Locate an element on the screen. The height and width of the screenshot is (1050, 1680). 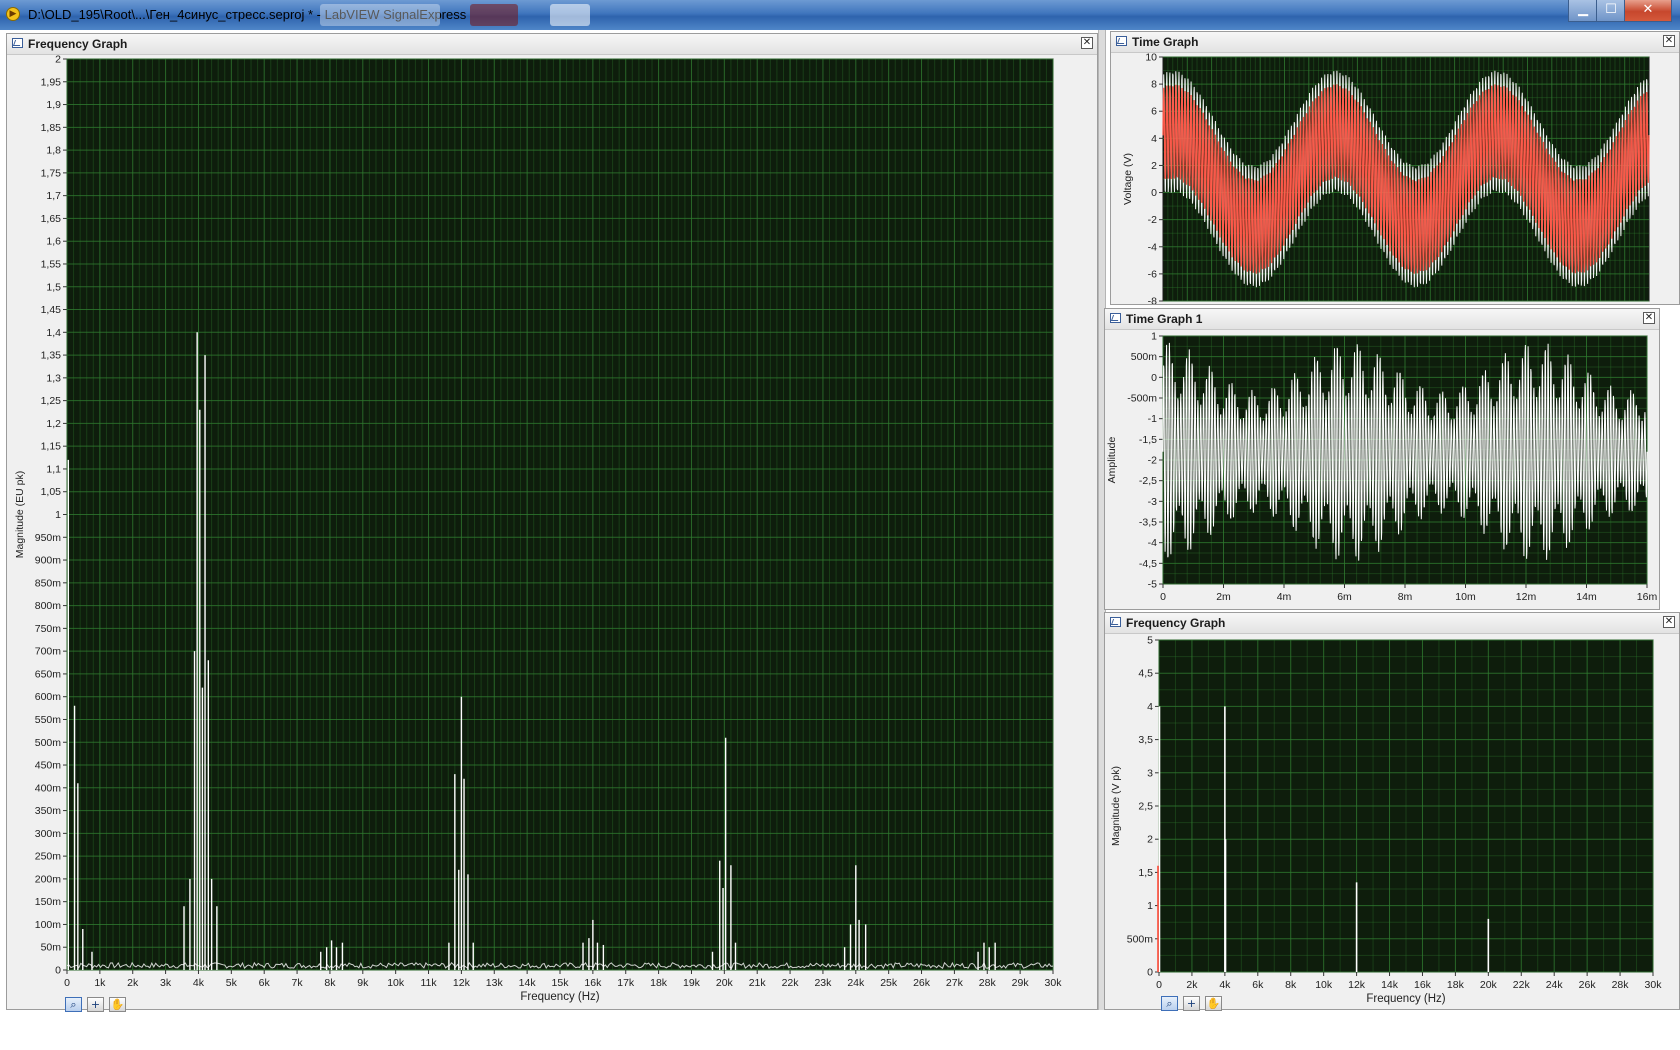
y-tick-label: 700m is located at coordinates (48, 652).